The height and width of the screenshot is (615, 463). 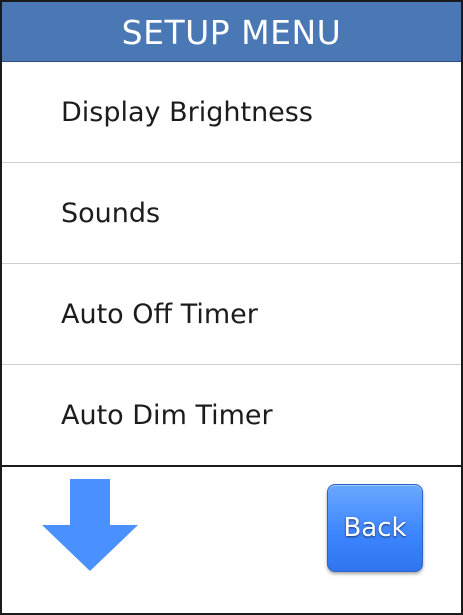 I want to click on scroll-down-button, so click(x=90, y=526).